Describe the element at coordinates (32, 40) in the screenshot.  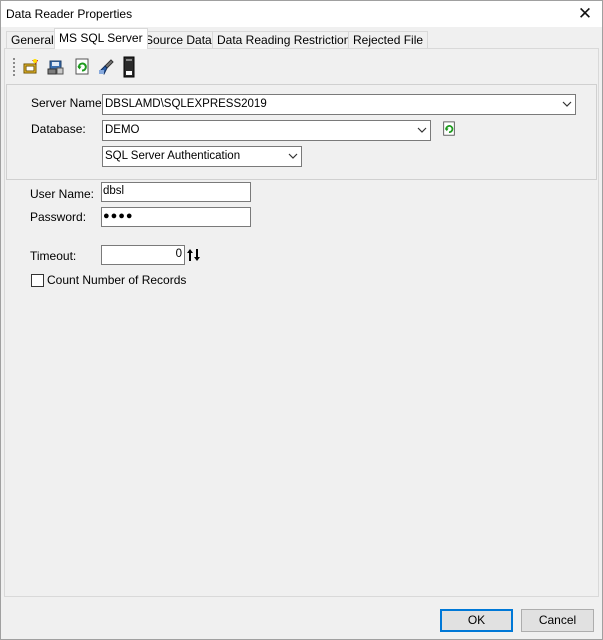
I see `tab-general: General` at that location.